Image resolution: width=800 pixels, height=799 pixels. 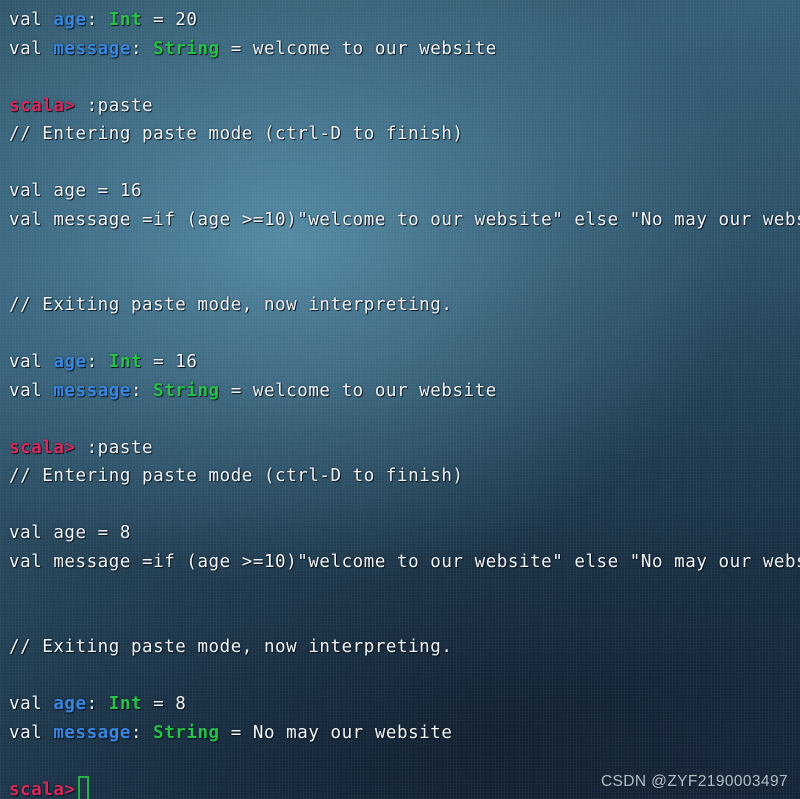 I want to click on terminal-line-result: val message: String = No may our website, so click(x=400, y=733).